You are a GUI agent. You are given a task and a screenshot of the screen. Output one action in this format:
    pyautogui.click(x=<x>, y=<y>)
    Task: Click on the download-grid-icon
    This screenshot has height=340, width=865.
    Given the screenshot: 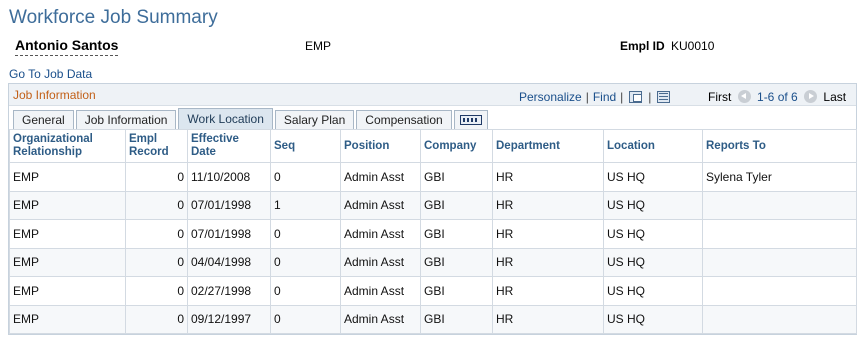 What is the action you would take?
    pyautogui.click(x=664, y=97)
    